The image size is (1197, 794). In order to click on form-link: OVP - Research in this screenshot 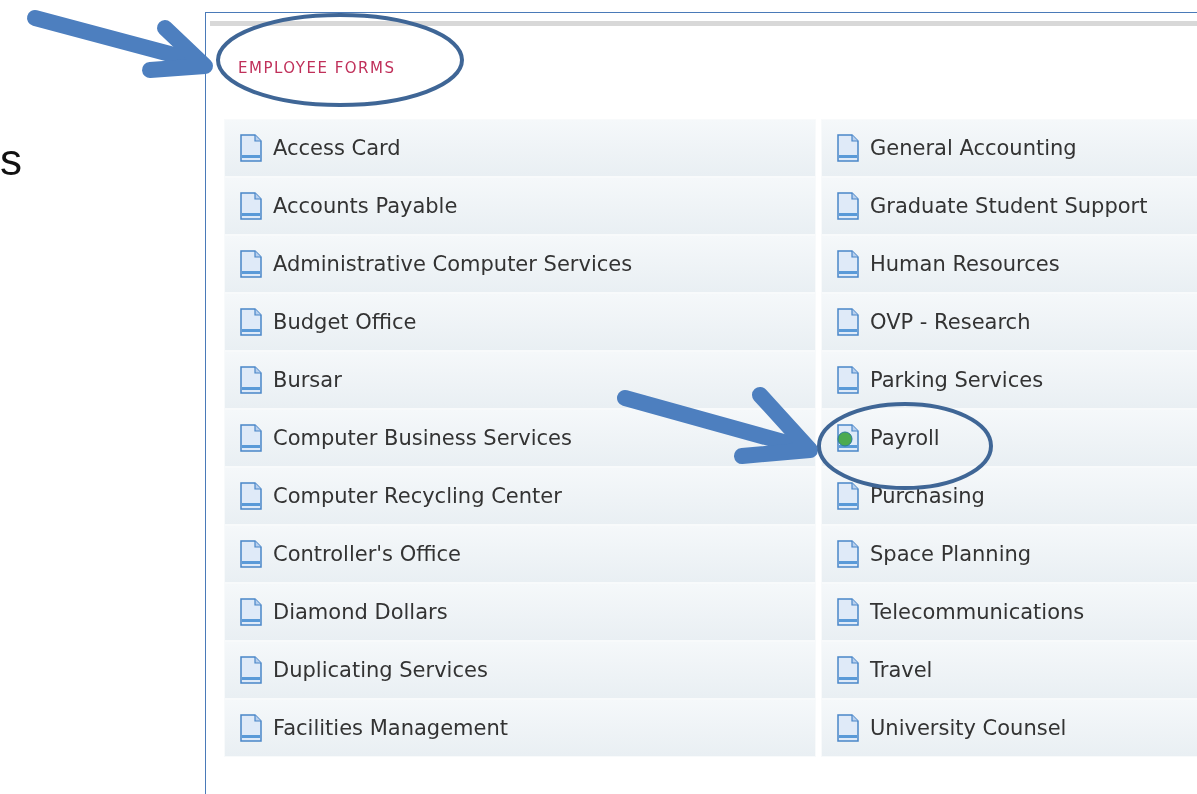, I will do `click(1009, 322)`.